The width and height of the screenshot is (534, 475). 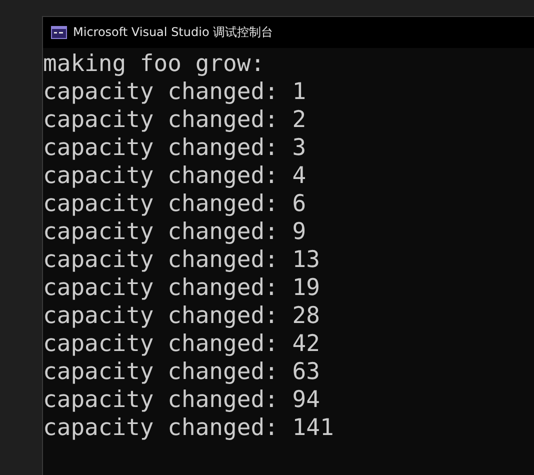 I want to click on console-line: capacity changed: 4, so click(x=174, y=176).